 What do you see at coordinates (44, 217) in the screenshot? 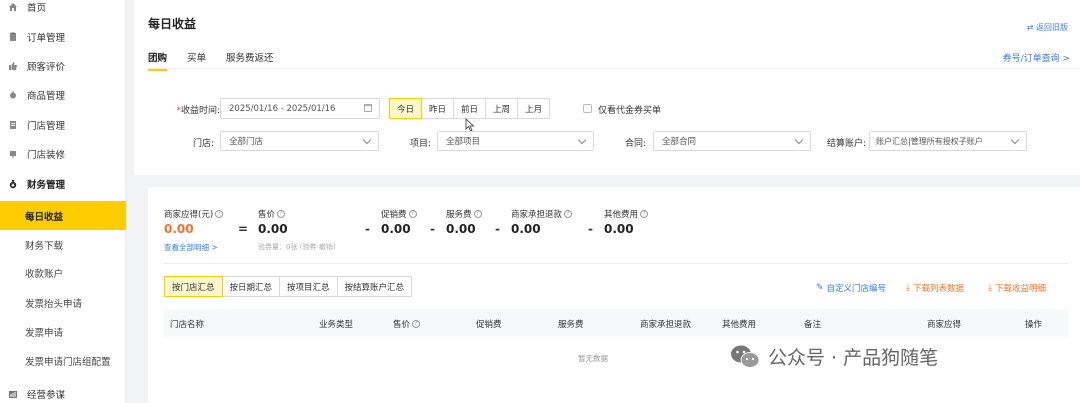
I see `sidebar-sub-label: 每日收益` at bounding box center [44, 217].